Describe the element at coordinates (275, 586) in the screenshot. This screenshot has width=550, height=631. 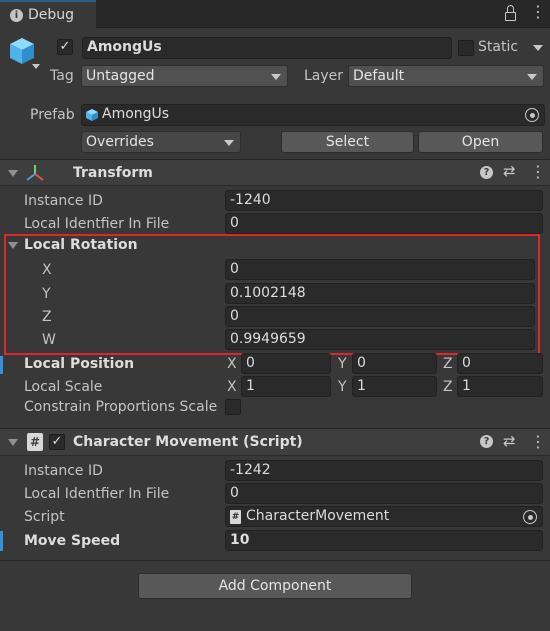
I see `add-component-button: Add Component` at that location.